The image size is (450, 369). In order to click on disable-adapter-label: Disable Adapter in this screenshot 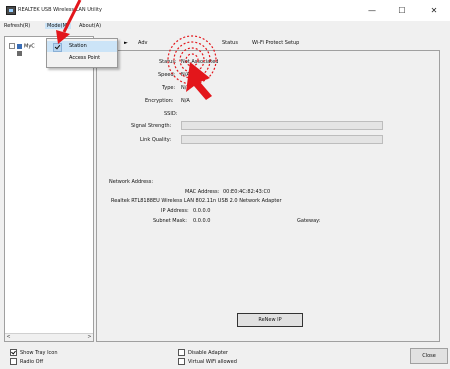, I will do `click(208, 353)`.